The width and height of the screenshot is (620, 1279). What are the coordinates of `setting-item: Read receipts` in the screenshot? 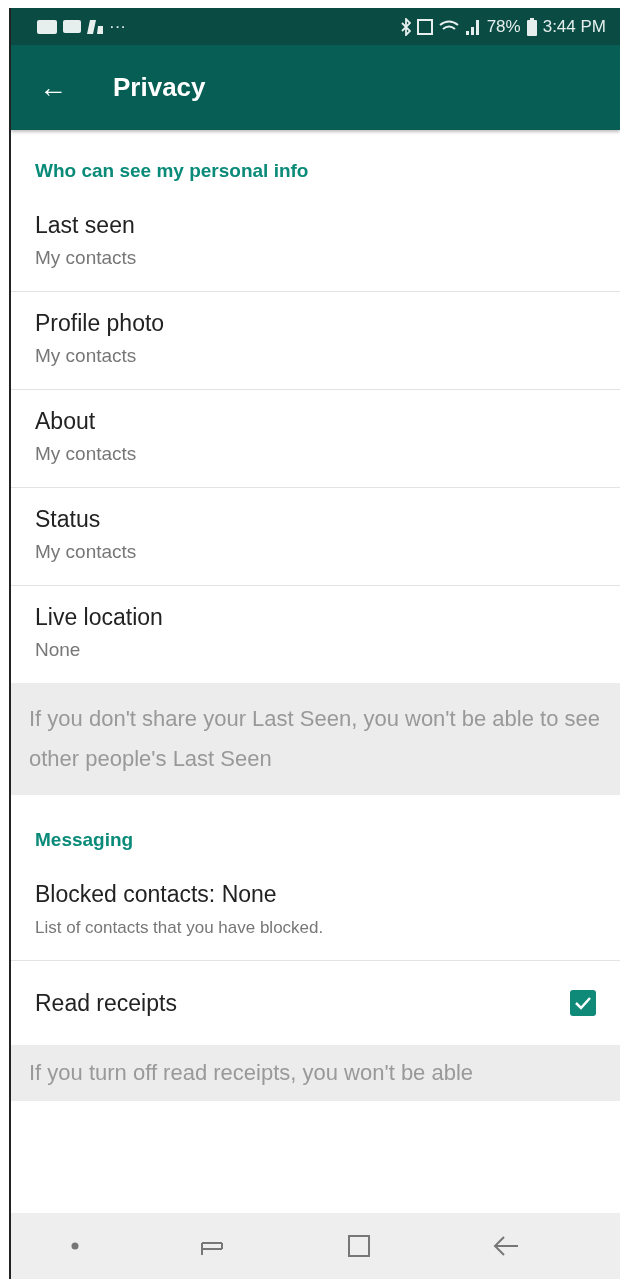 It's located at (315, 1003).